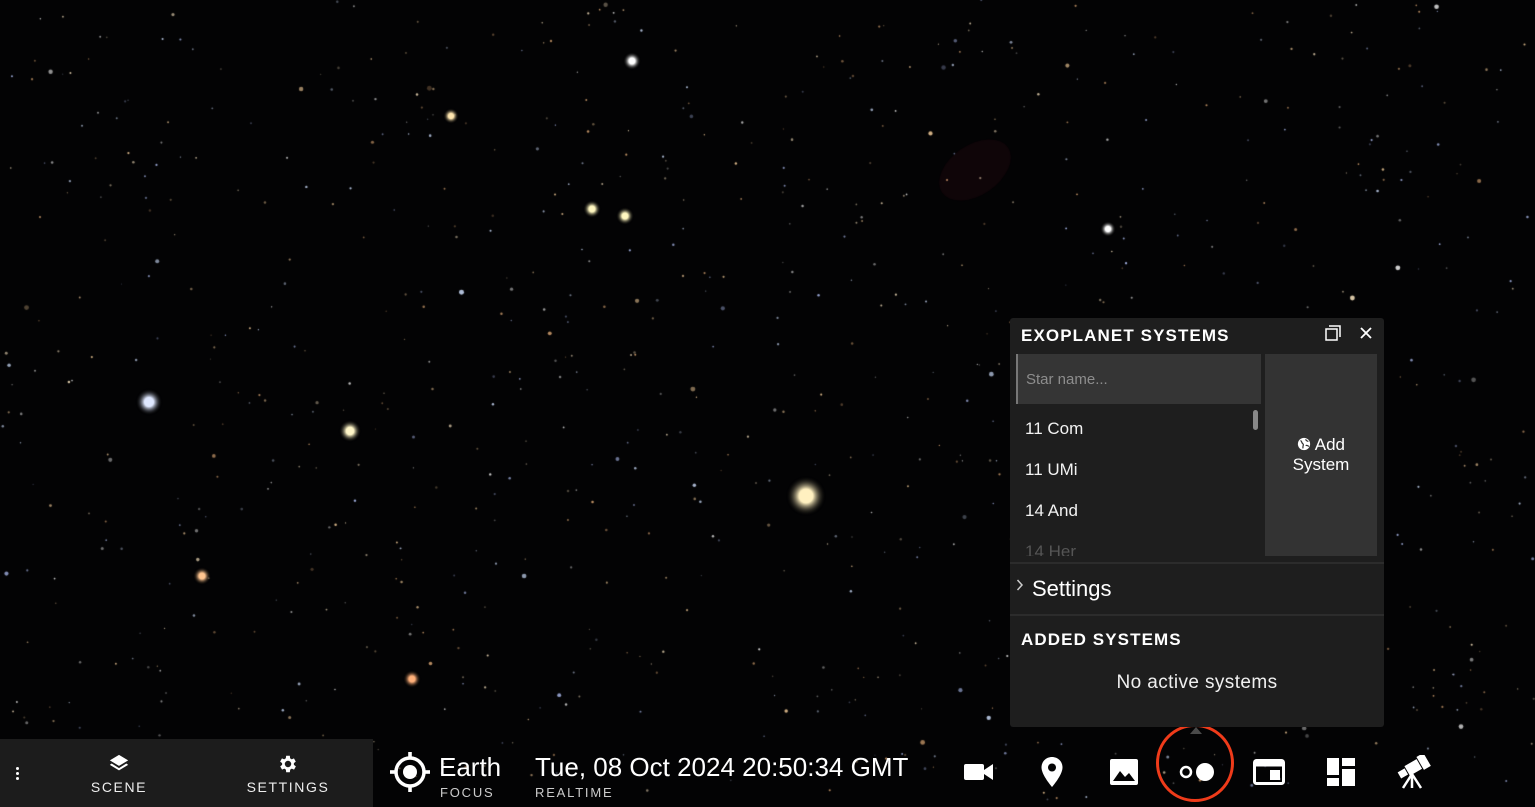  I want to click on panel-pointer, so click(1196, 730).